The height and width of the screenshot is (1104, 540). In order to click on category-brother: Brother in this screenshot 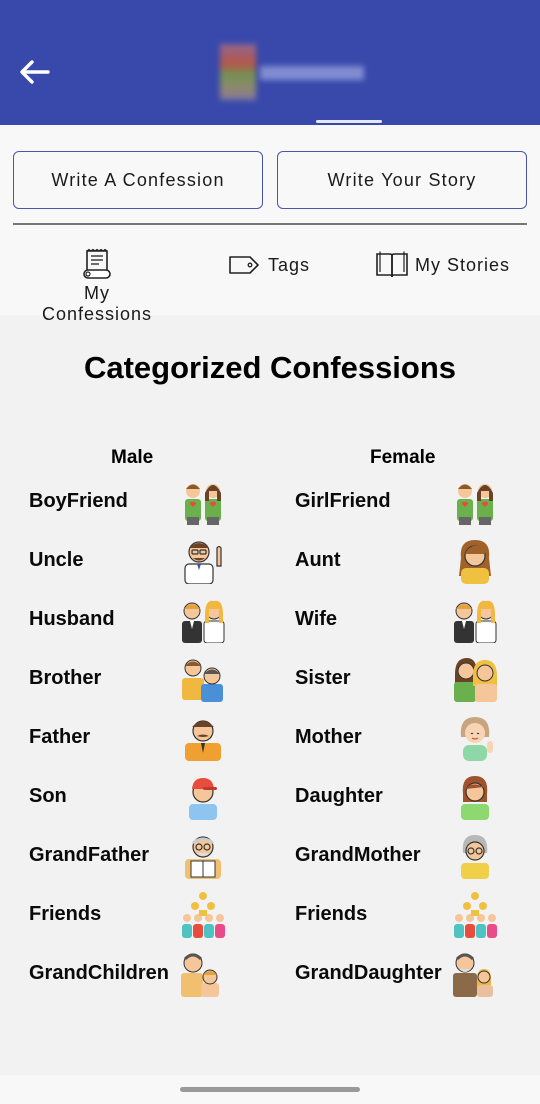, I will do `click(129, 678)`.